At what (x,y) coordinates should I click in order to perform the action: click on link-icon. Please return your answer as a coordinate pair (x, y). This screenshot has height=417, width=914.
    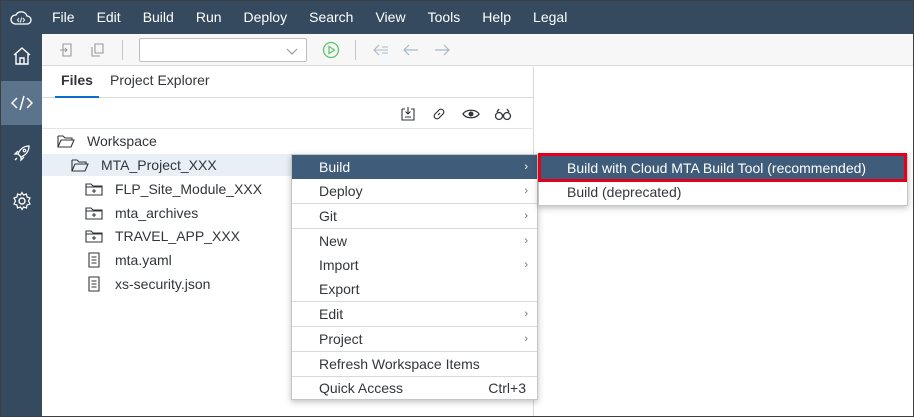
    Looking at the image, I should click on (439, 114).